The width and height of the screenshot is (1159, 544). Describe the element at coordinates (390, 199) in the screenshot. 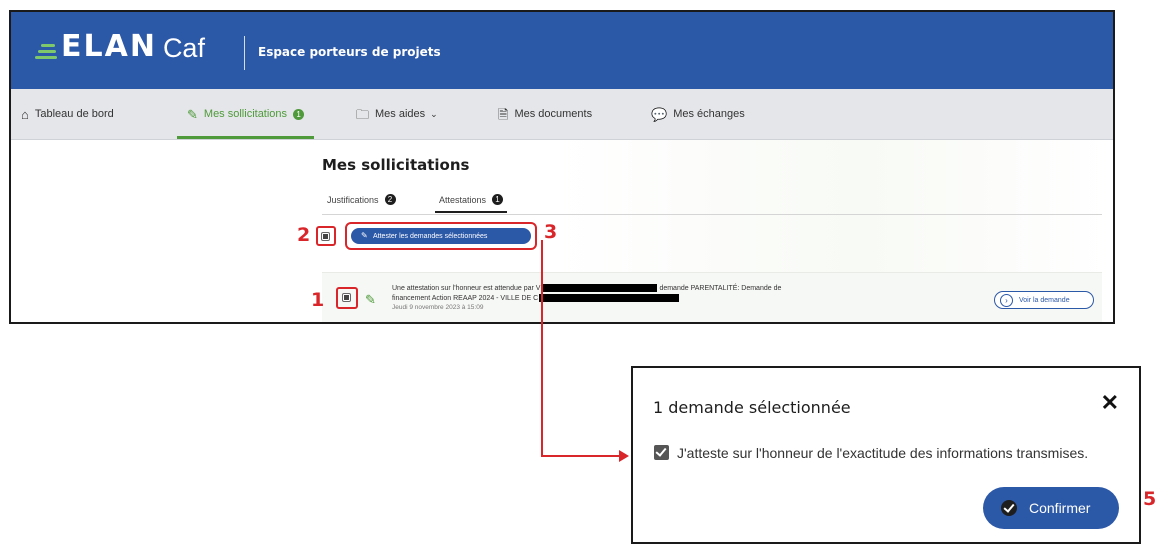

I see `tab-count-badge: 2` at that location.